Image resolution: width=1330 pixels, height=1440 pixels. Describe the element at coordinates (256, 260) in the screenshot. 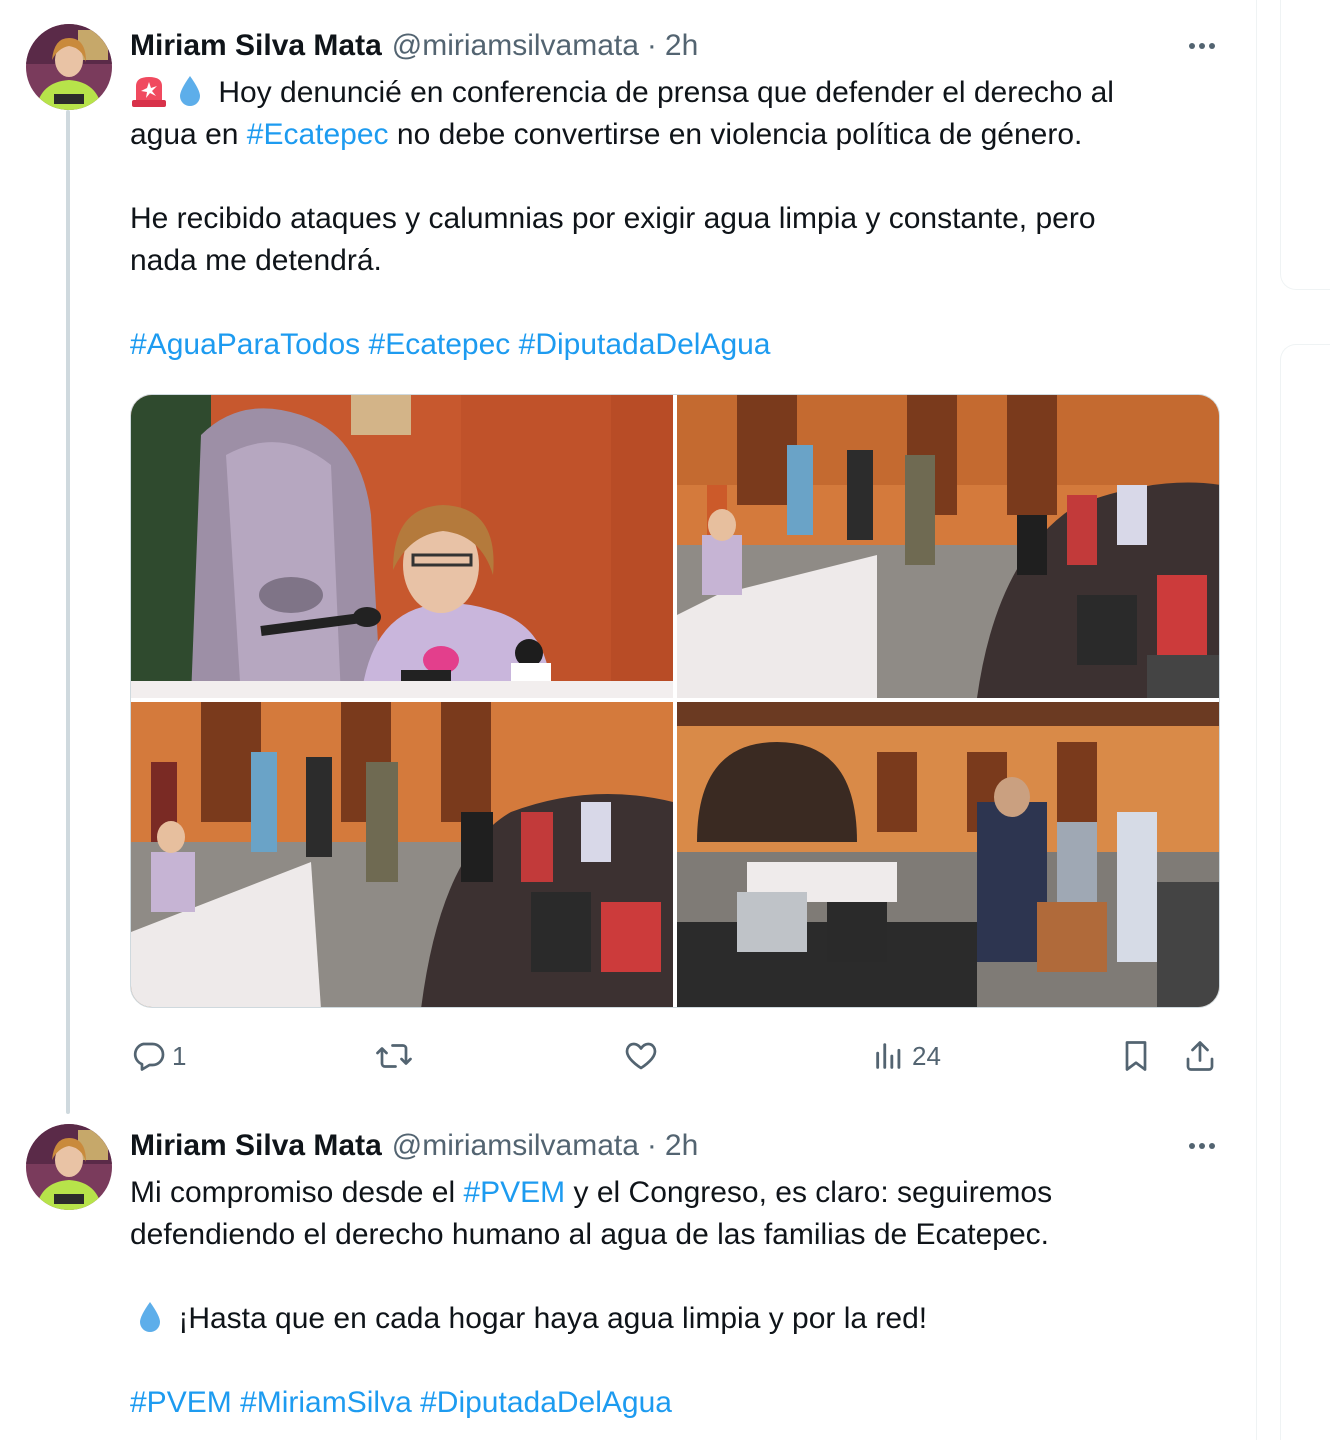

I see `tweet-text-segment: nada me detendrá.` at that location.